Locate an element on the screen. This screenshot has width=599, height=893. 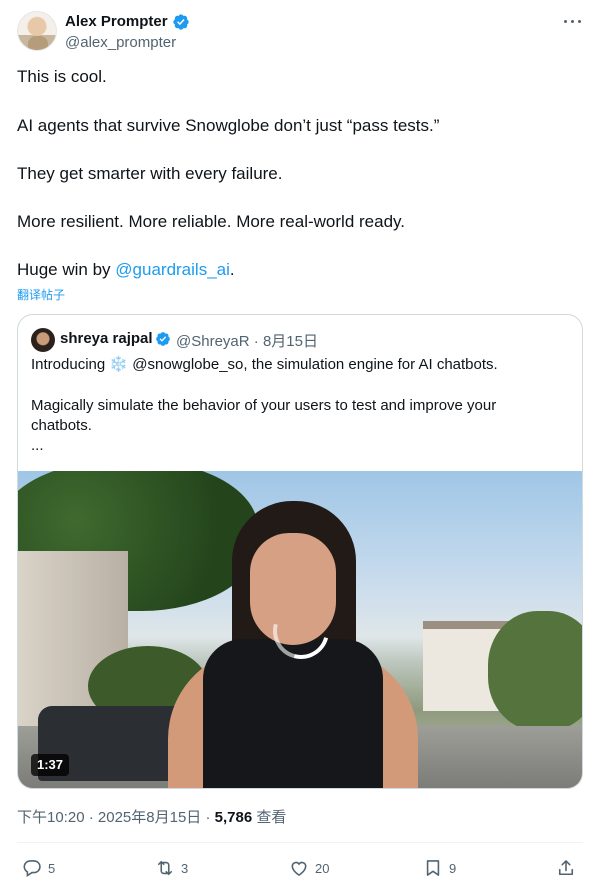
more-options-icon is located at coordinates (573, 22).